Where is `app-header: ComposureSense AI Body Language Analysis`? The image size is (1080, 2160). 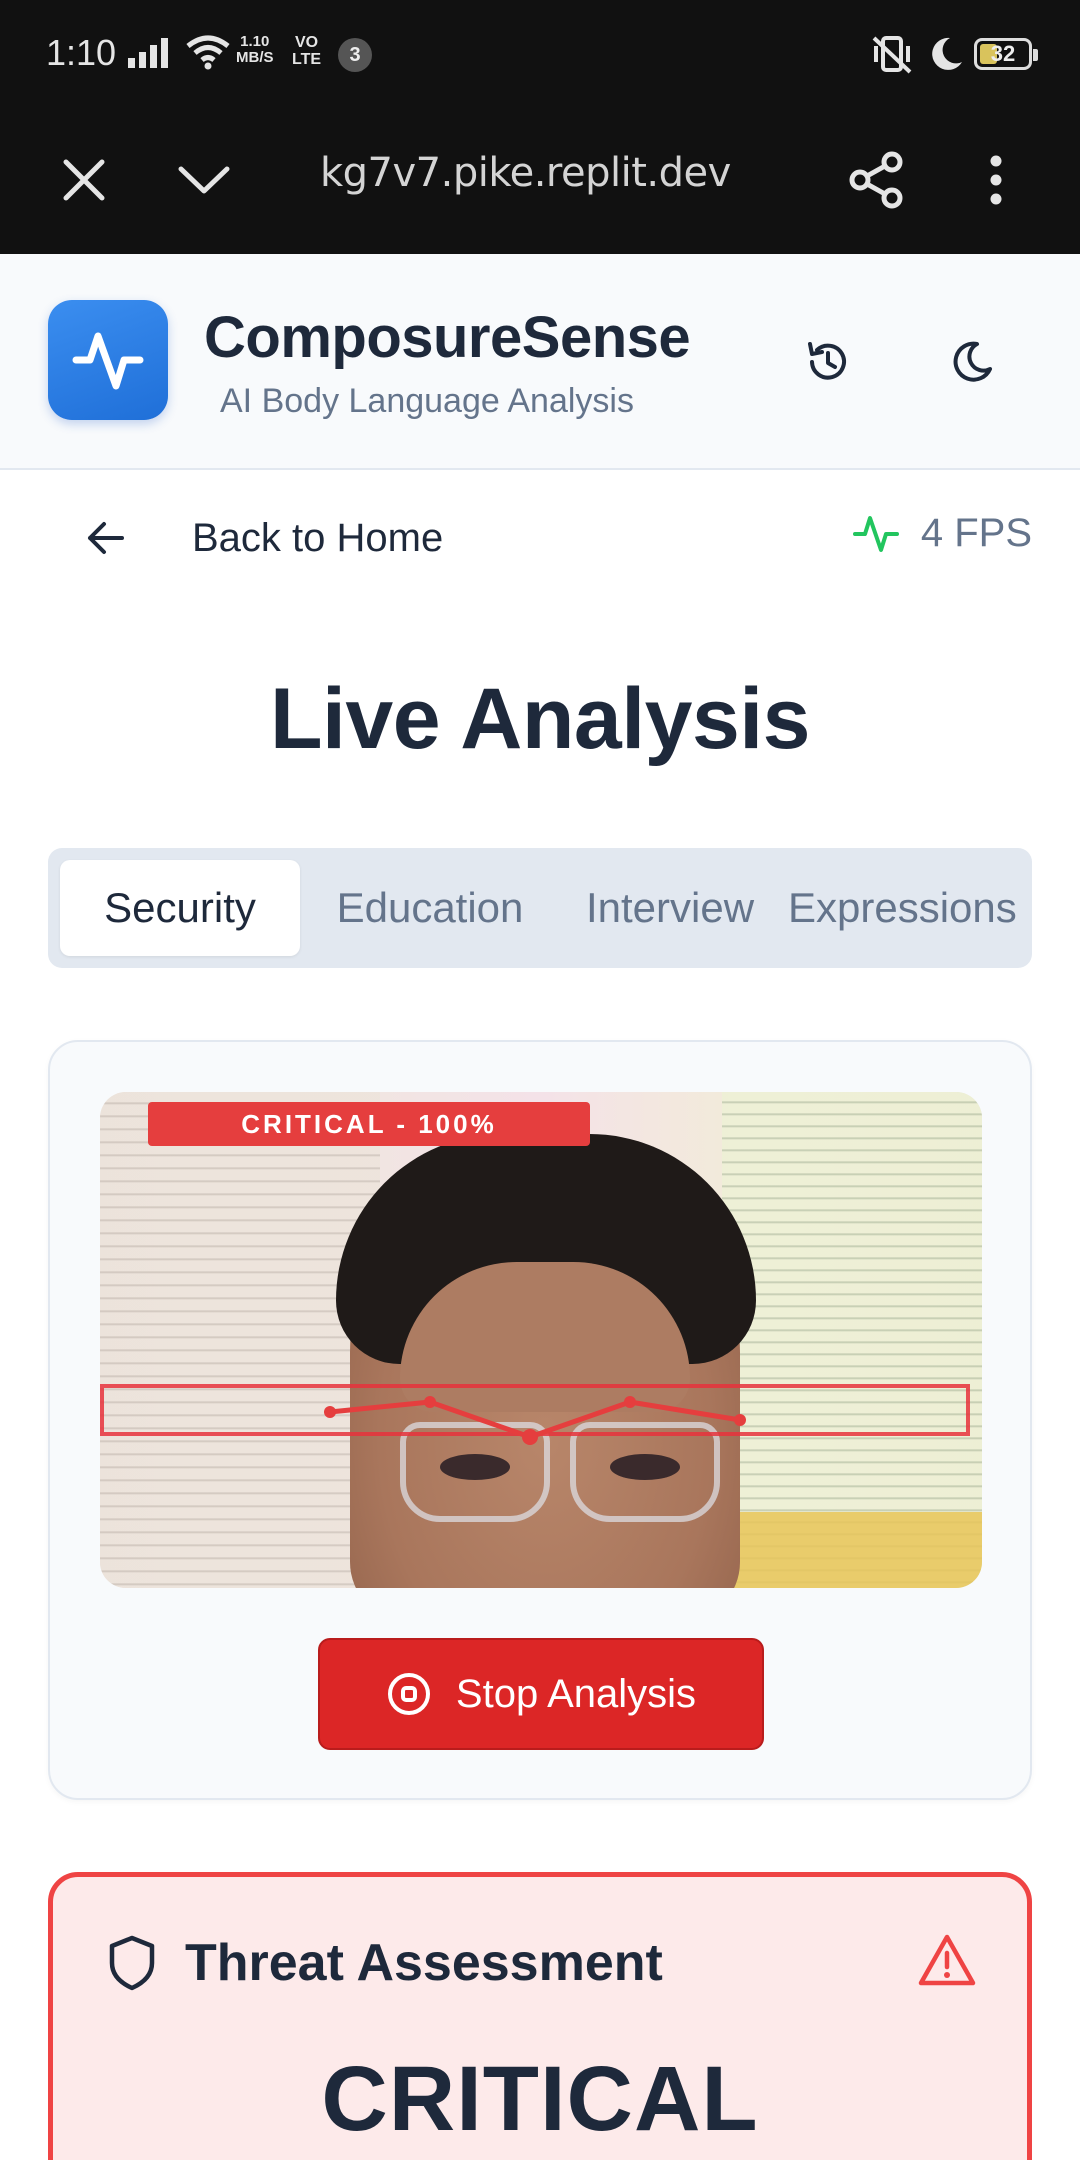 app-header: ComposureSense AI Body Language Analysis is located at coordinates (540, 362).